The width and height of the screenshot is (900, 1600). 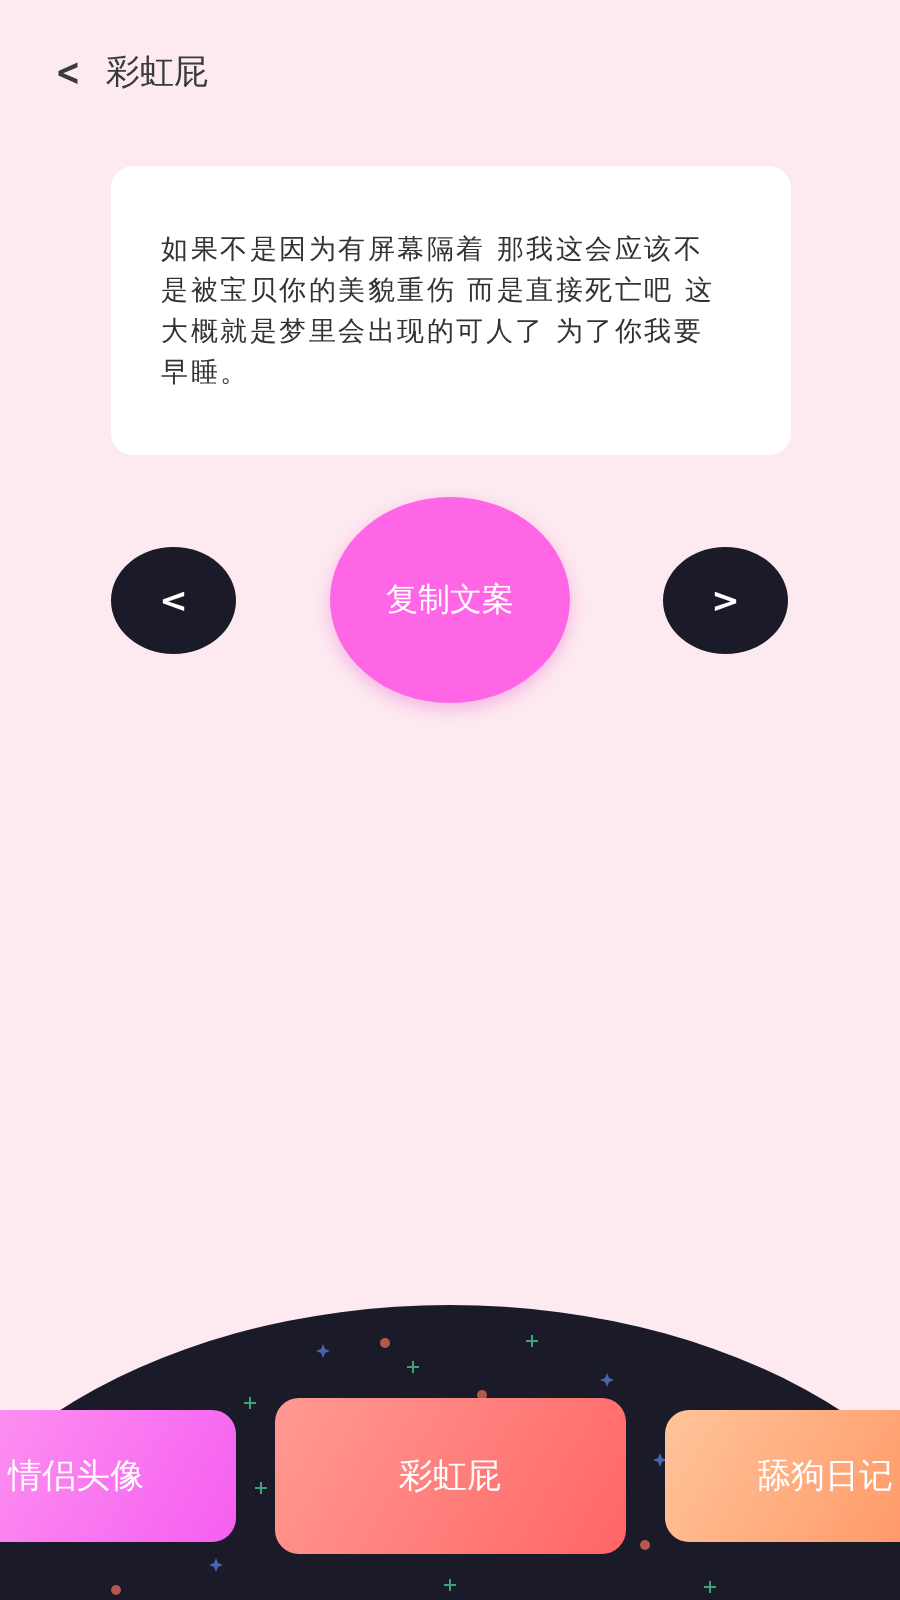 I want to click on back-button: <, so click(x=68, y=72).